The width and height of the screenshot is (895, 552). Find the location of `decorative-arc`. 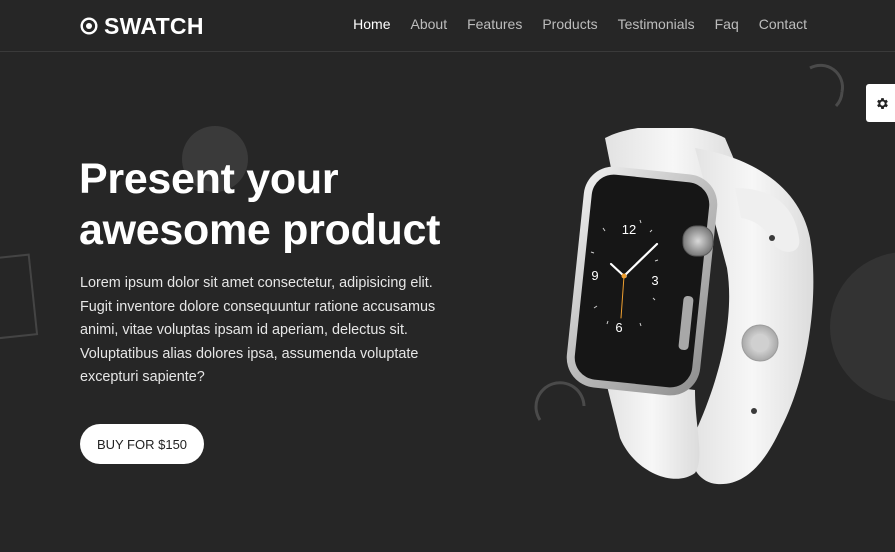

decorative-arc is located at coordinates (826, 85).